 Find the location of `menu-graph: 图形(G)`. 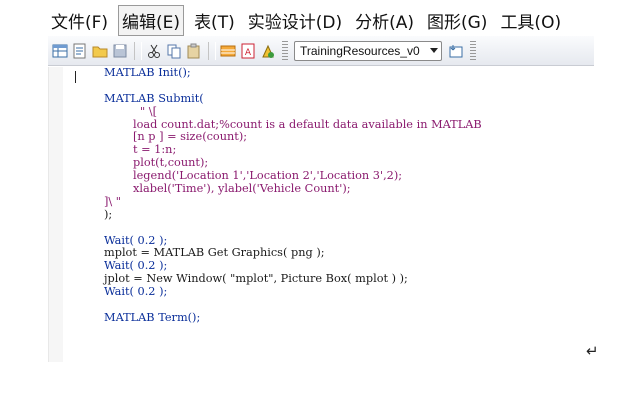

menu-graph: 图形(G) is located at coordinates (457, 20).